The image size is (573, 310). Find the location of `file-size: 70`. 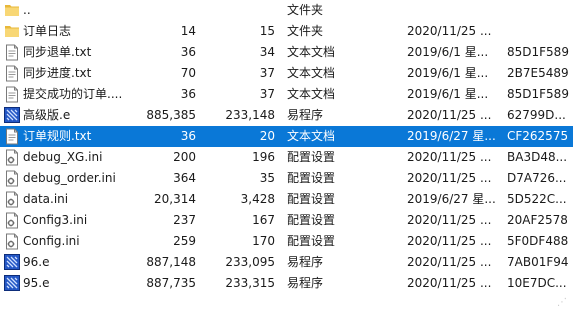

file-size: 70 is located at coordinates (188, 73).